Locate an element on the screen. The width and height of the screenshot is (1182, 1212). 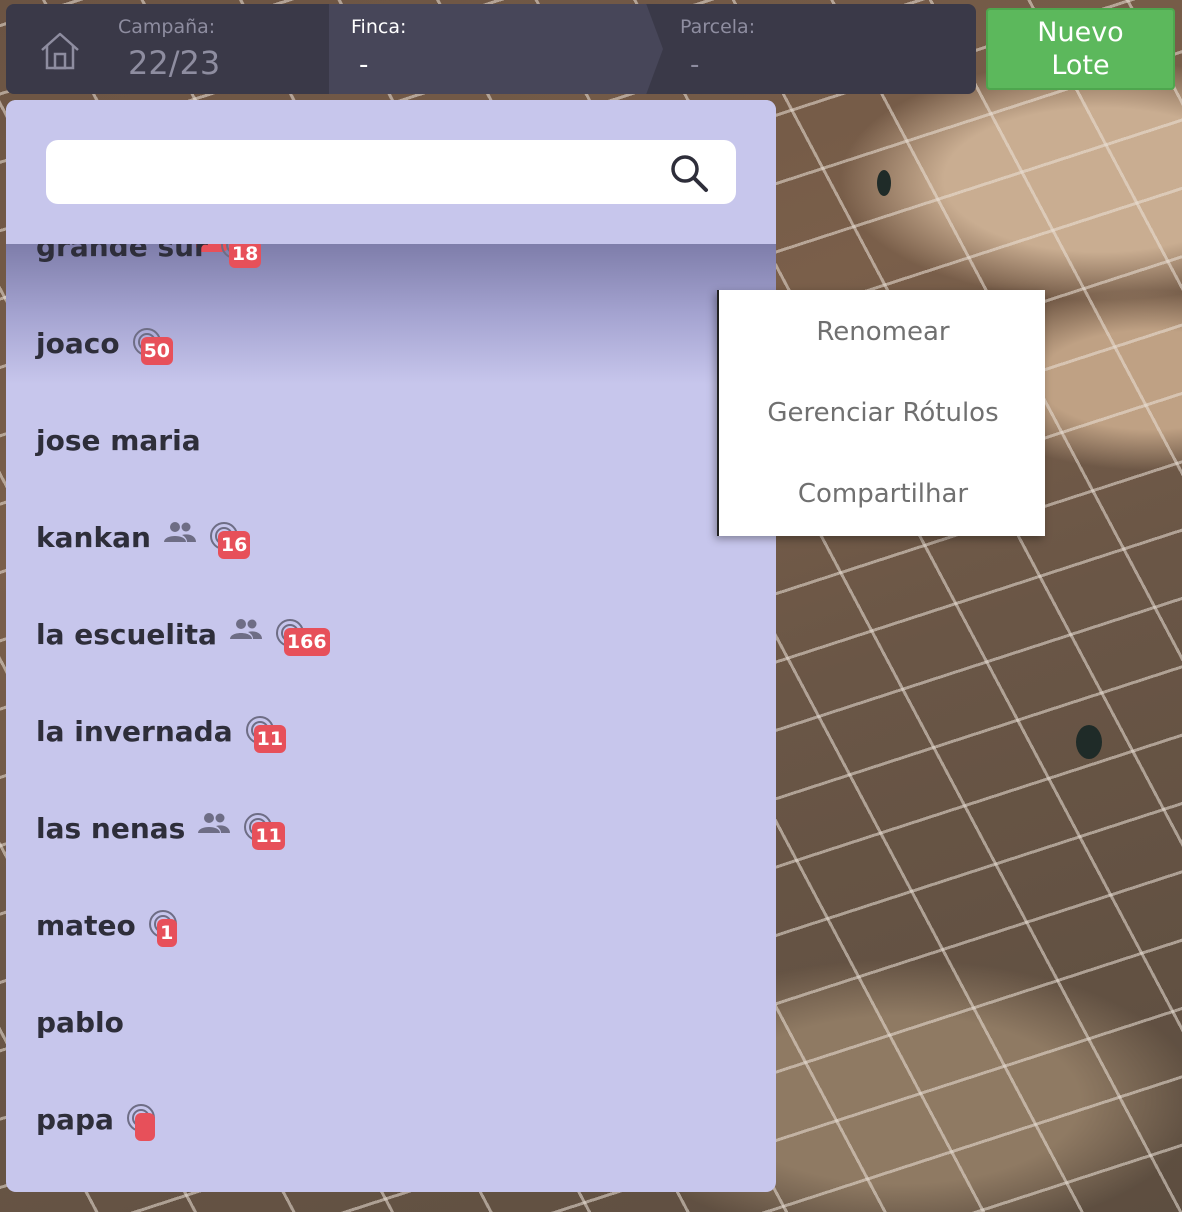
target-icon: 16 is located at coordinates (230, 540).